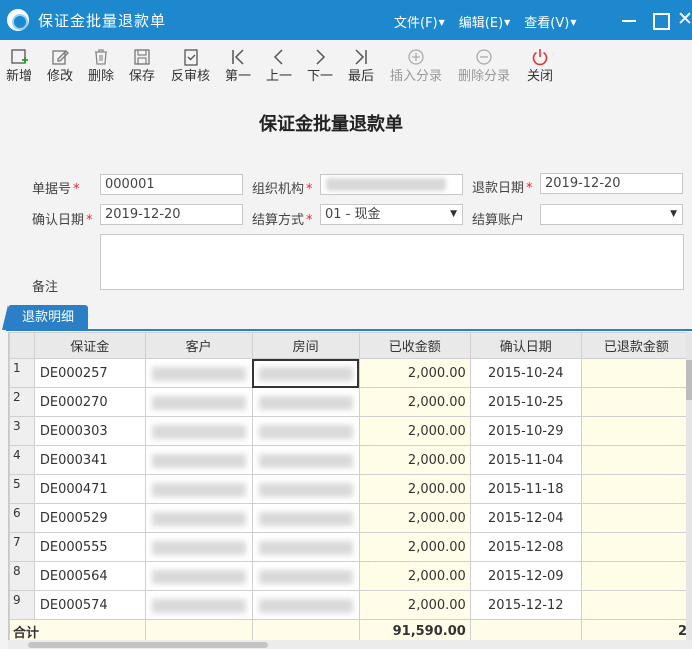 Image resolution: width=692 pixels, height=649 pixels. I want to click on table-row: 3 DE000303 2,000.00 2015-10-29, so click(350, 431).